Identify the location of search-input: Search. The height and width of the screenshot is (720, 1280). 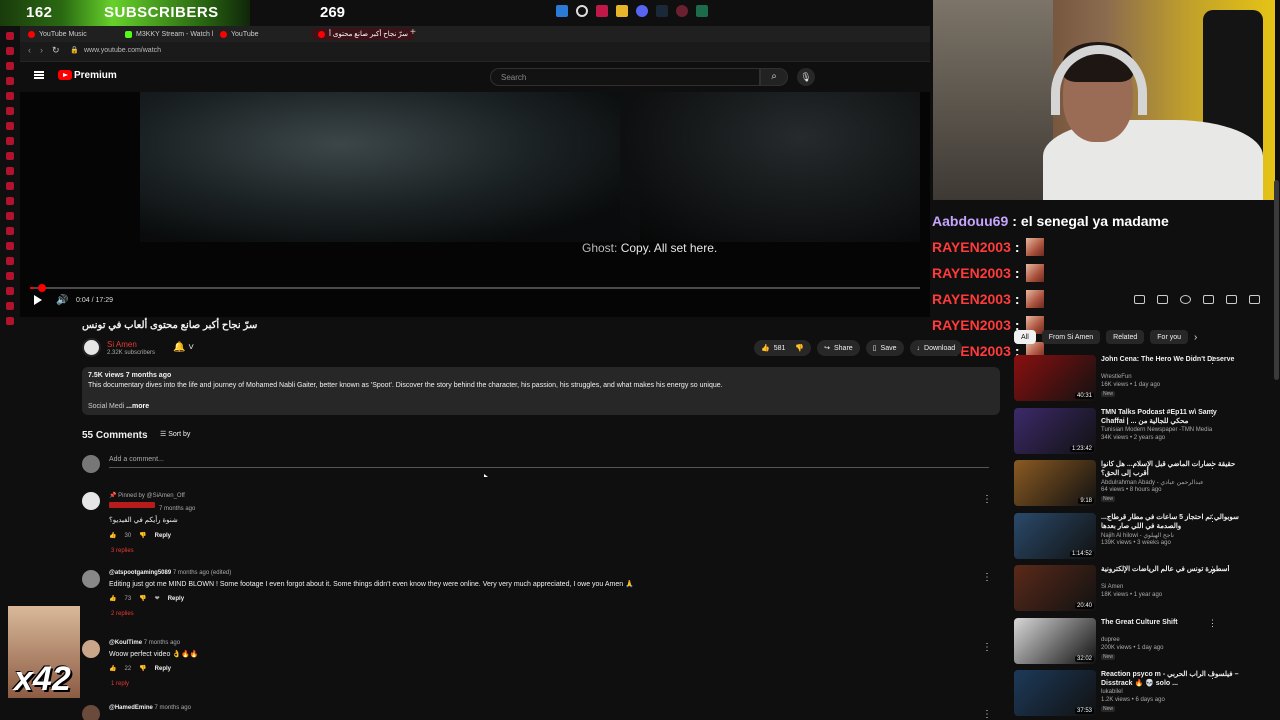
(625, 77).